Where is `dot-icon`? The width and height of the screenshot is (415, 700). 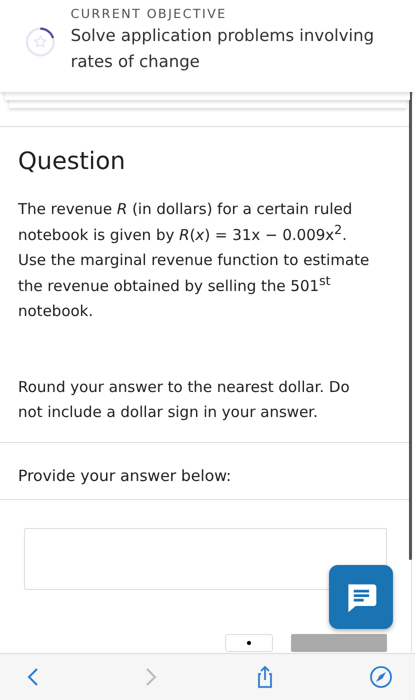
dot-icon is located at coordinates (249, 642).